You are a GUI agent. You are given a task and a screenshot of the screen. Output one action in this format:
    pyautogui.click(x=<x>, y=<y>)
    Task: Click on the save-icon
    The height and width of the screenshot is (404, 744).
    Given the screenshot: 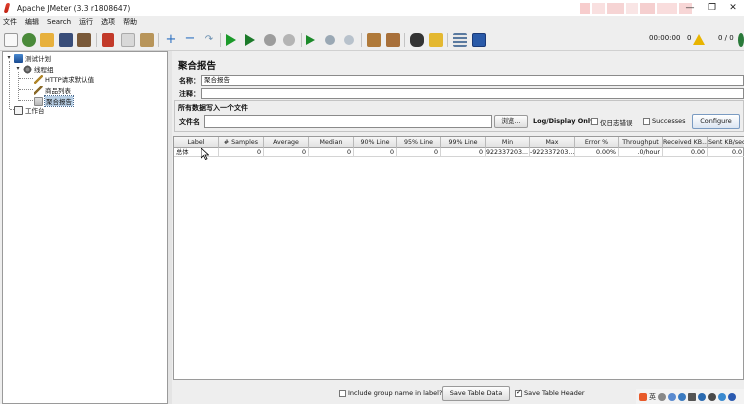 What is the action you would take?
    pyautogui.click(x=66, y=40)
    